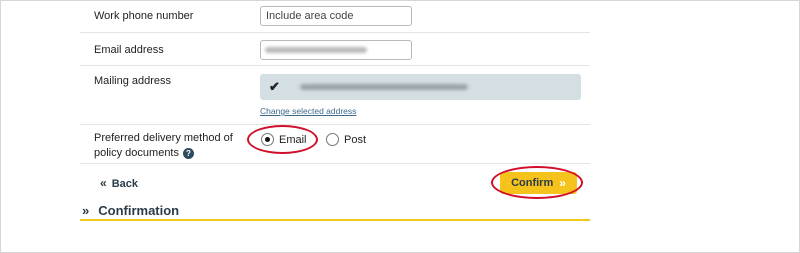  I want to click on selected-address-box: ✔, so click(420, 87).